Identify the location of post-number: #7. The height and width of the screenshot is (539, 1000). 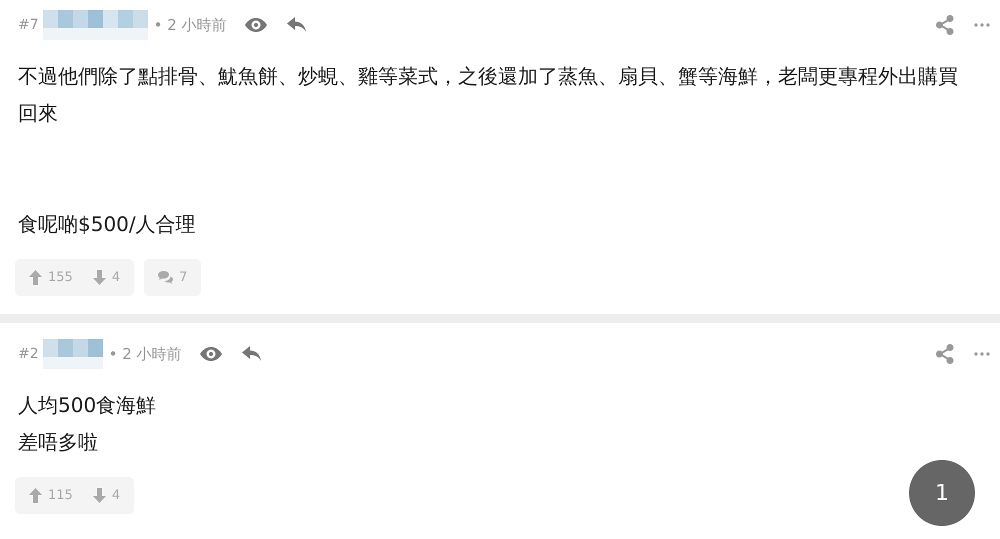
(28, 25).